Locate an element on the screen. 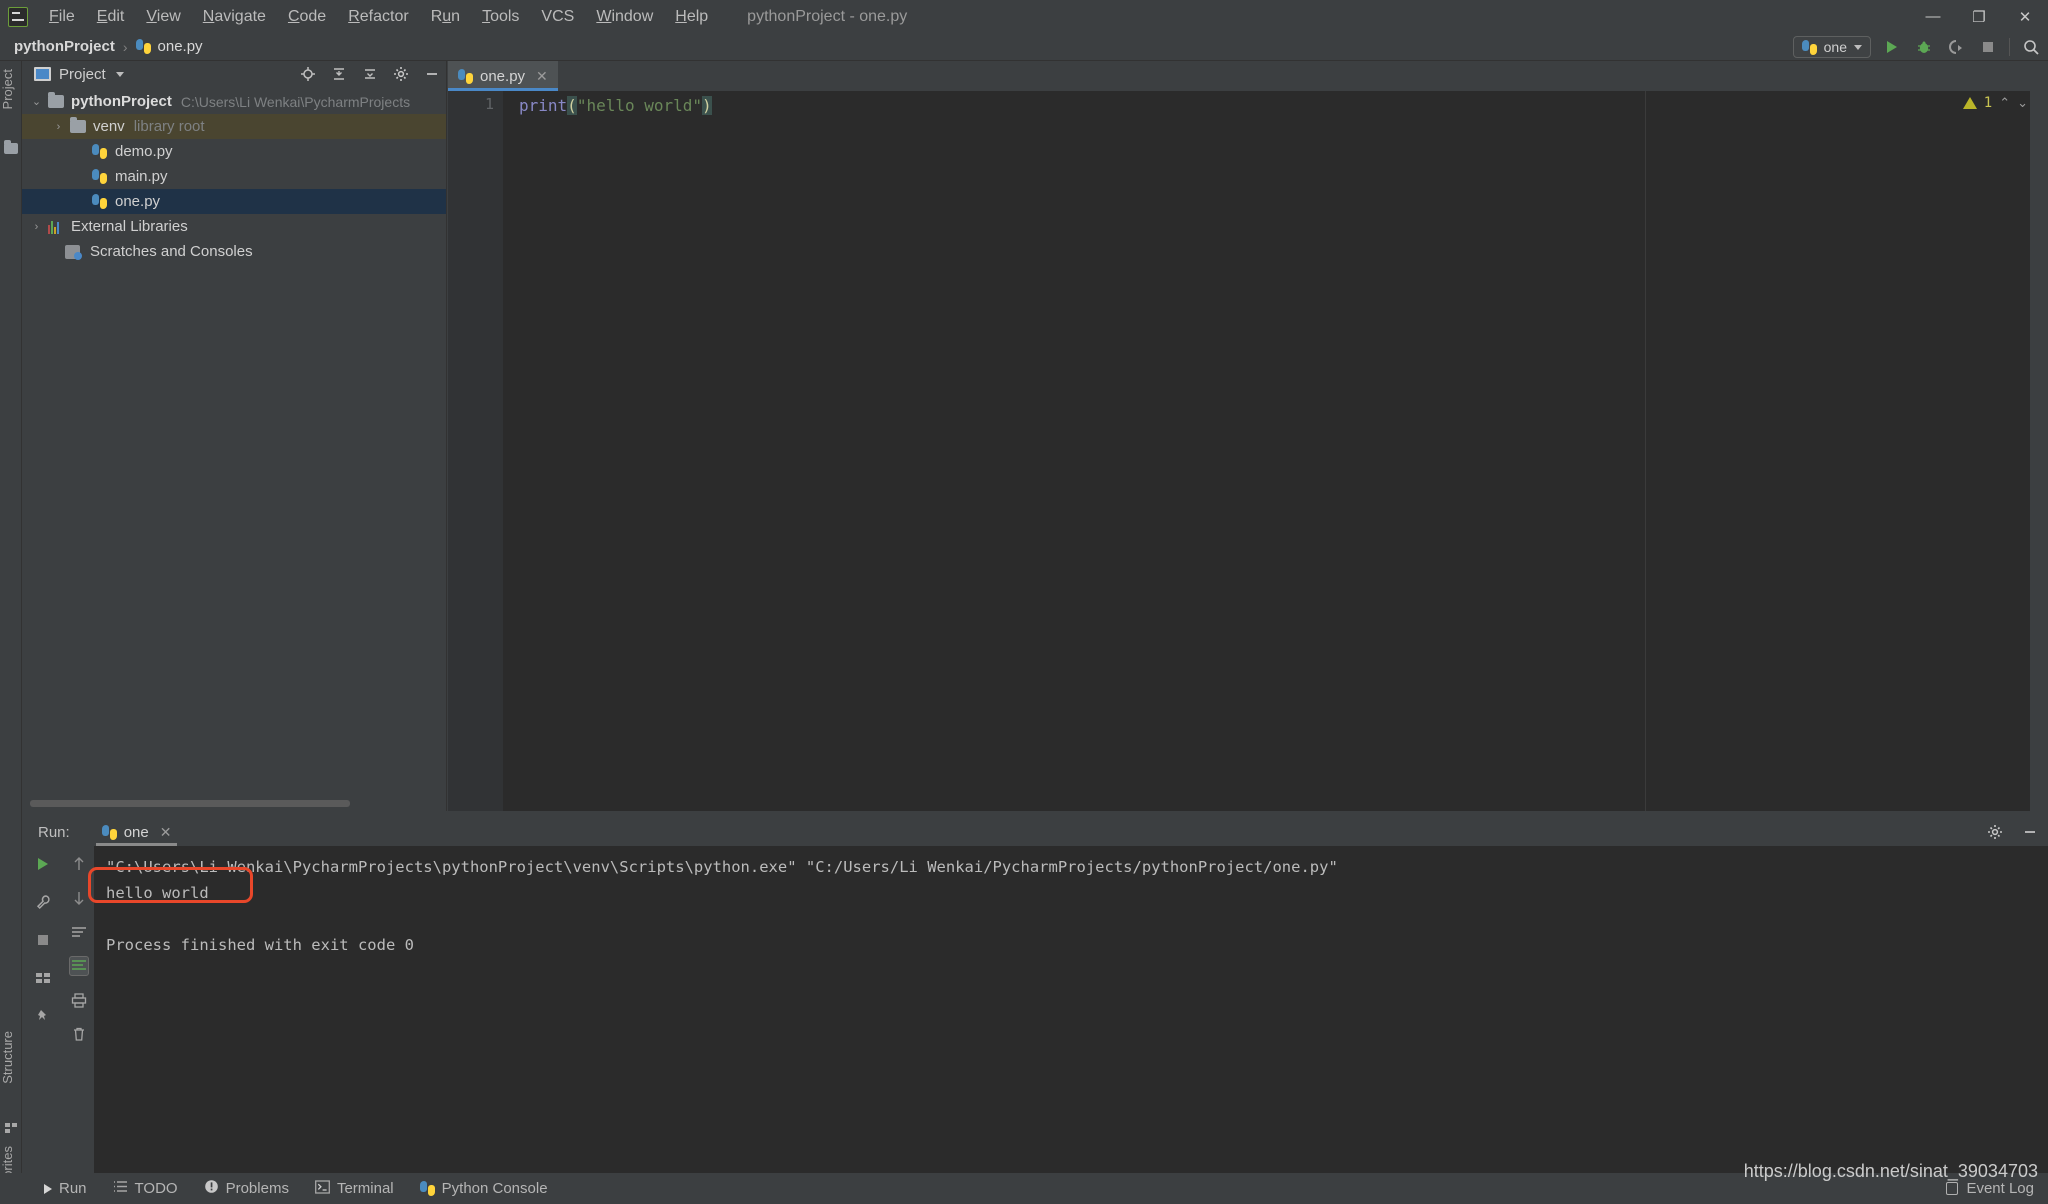 The height and width of the screenshot is (1204, 2048). run-tab-label: one is located at coordinates (136, 832).